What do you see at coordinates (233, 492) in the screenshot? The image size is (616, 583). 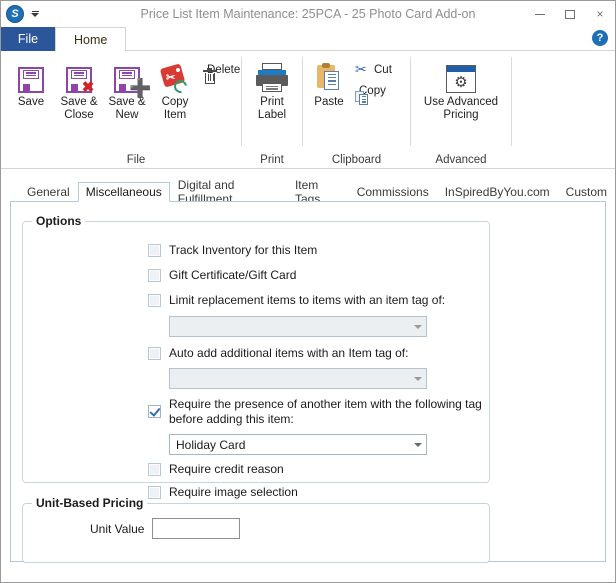 I see `require-image-selection-label: Require image selection` at bounding box center [233, 492].